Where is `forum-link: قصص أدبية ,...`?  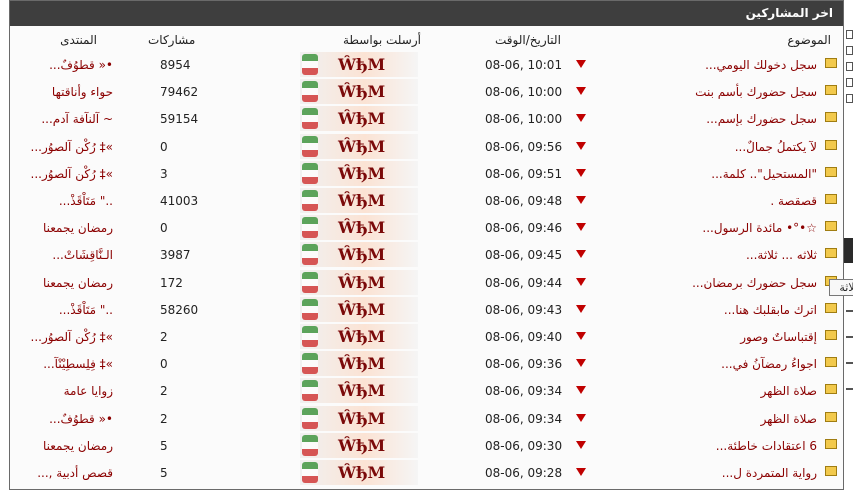
forum-link: قصص أدبية ,... is located at coordinates (75, 473).